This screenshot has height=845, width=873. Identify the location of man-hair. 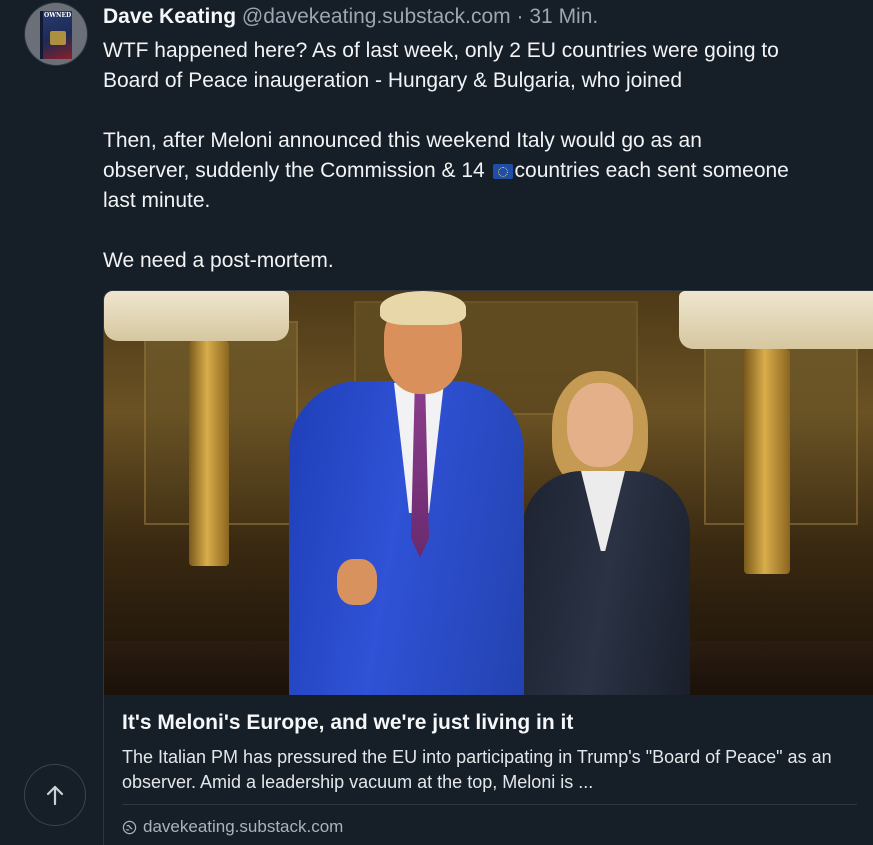
(423, 308).